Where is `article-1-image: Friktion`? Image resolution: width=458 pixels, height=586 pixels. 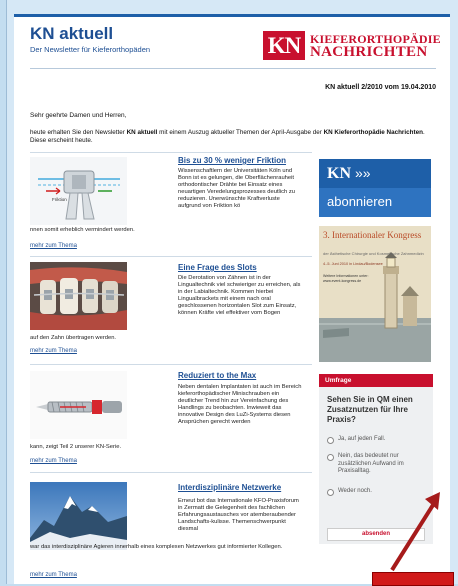 article-1-image: Friktion is located at coordinates (78, 191).